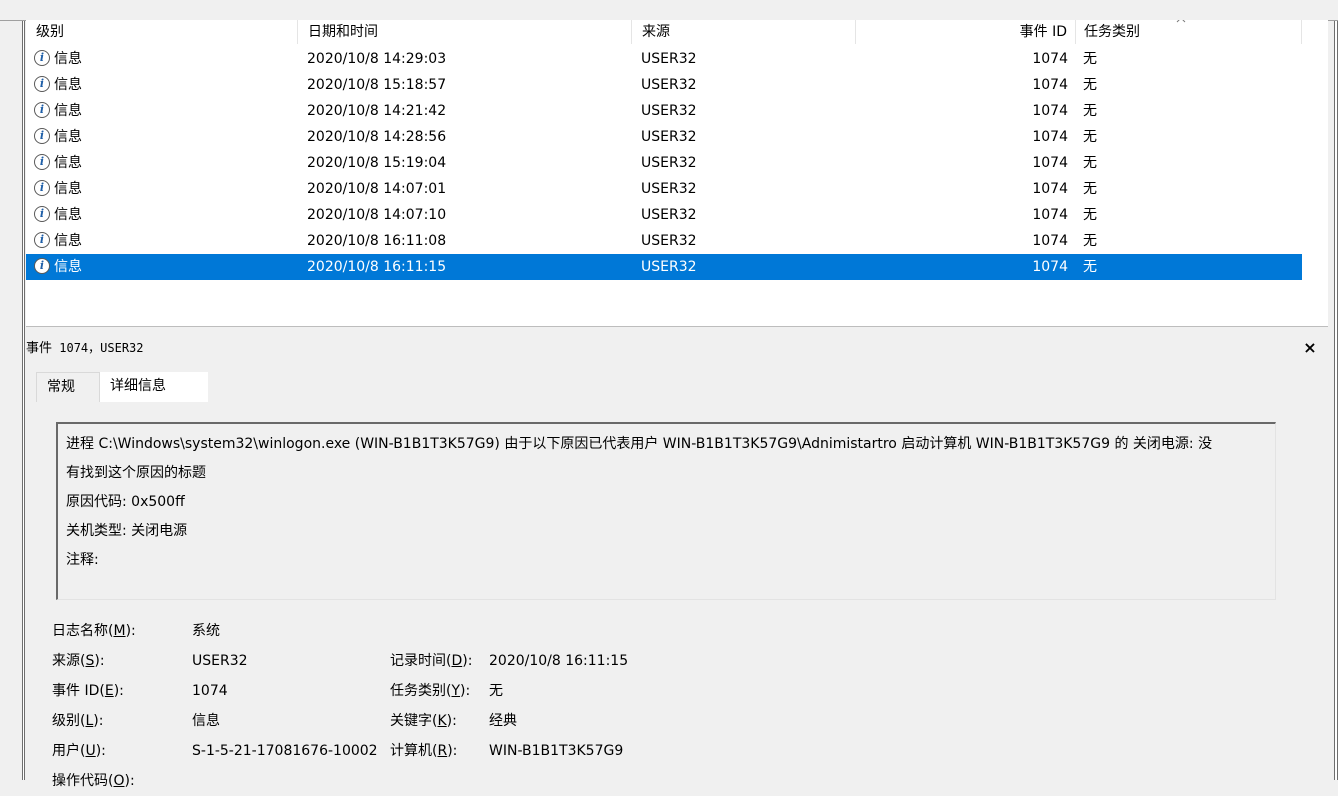 The width and height of the screenshot is (1338, 796). I want to click on tab-details: 详细信息, so click(154, 387).